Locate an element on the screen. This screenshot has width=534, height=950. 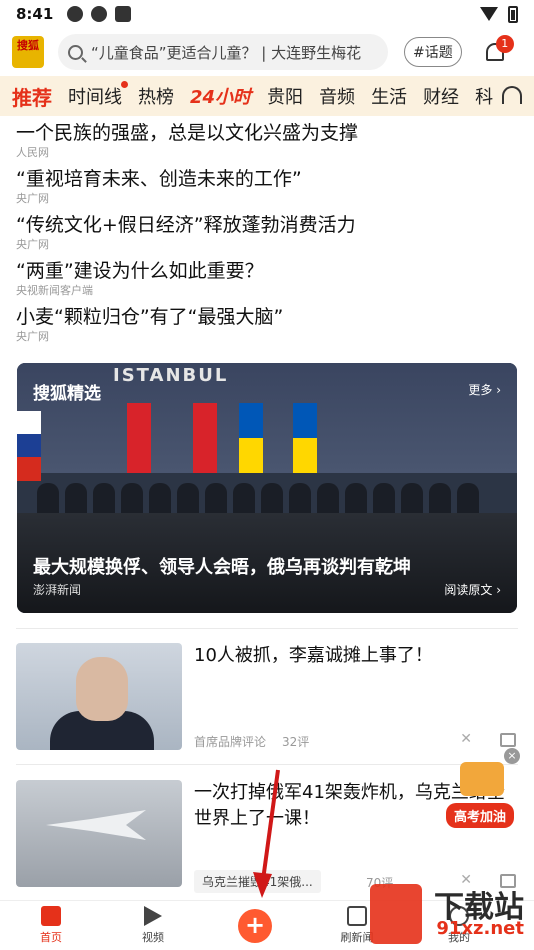
nav-home: 首页 is located at coordinates (51, 925).